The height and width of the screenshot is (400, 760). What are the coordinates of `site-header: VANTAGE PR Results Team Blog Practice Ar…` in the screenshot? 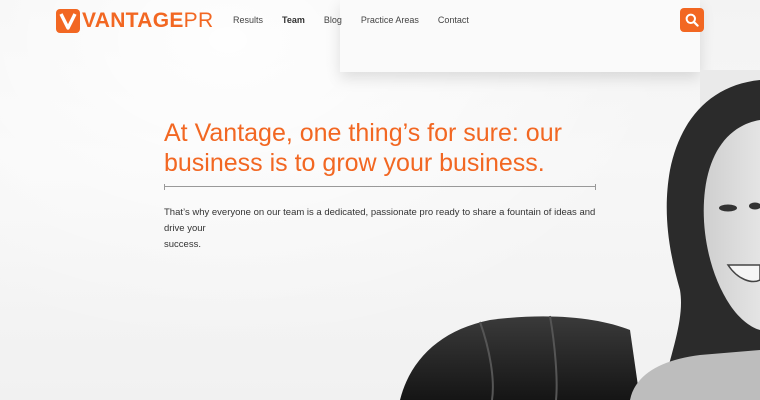 It's located at (380, 22).